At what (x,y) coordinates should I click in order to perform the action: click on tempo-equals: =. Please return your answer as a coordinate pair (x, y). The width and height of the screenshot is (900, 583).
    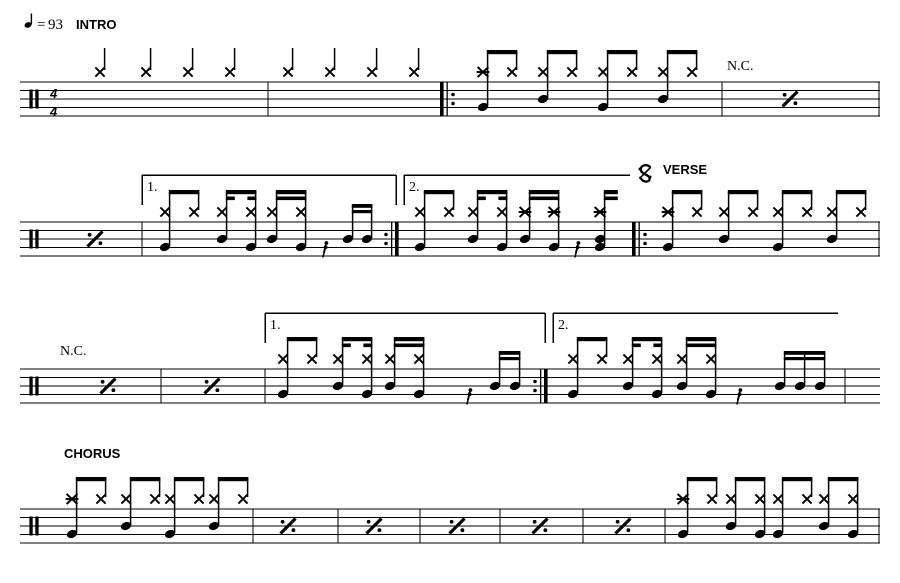
    Looking at the image, I should click on (41, 25).